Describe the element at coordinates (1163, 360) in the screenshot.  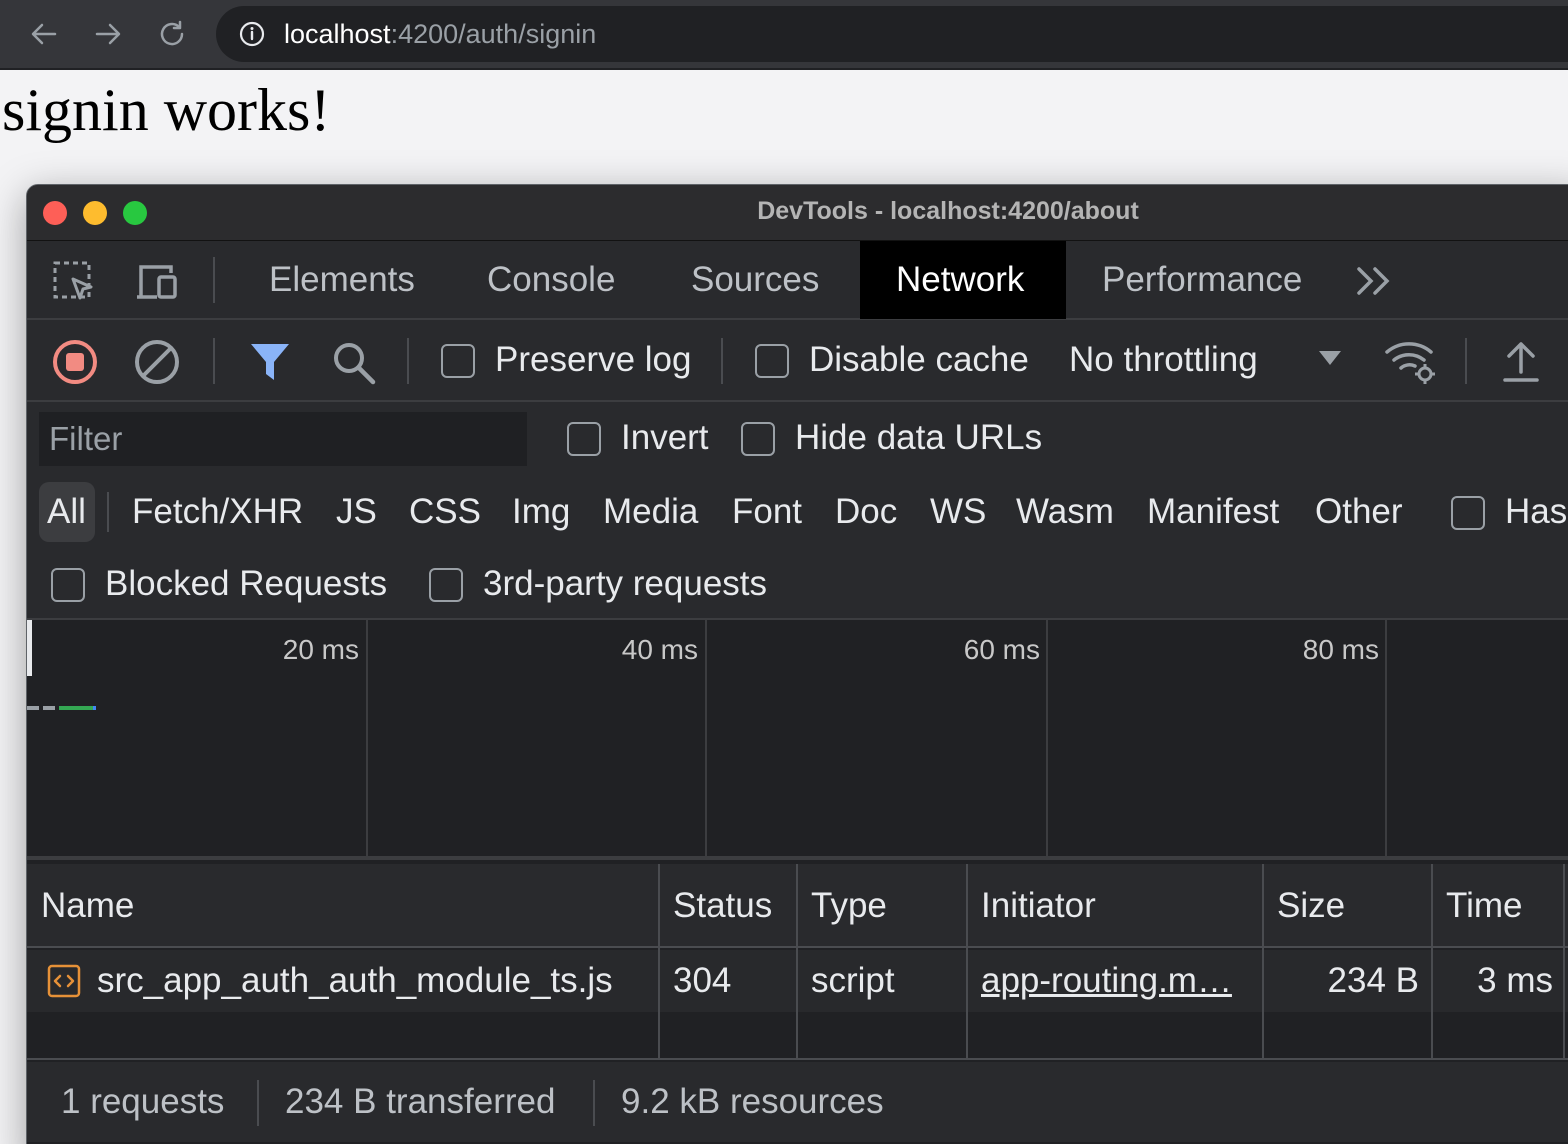
I see `throttling-select: No throttling` at that location.